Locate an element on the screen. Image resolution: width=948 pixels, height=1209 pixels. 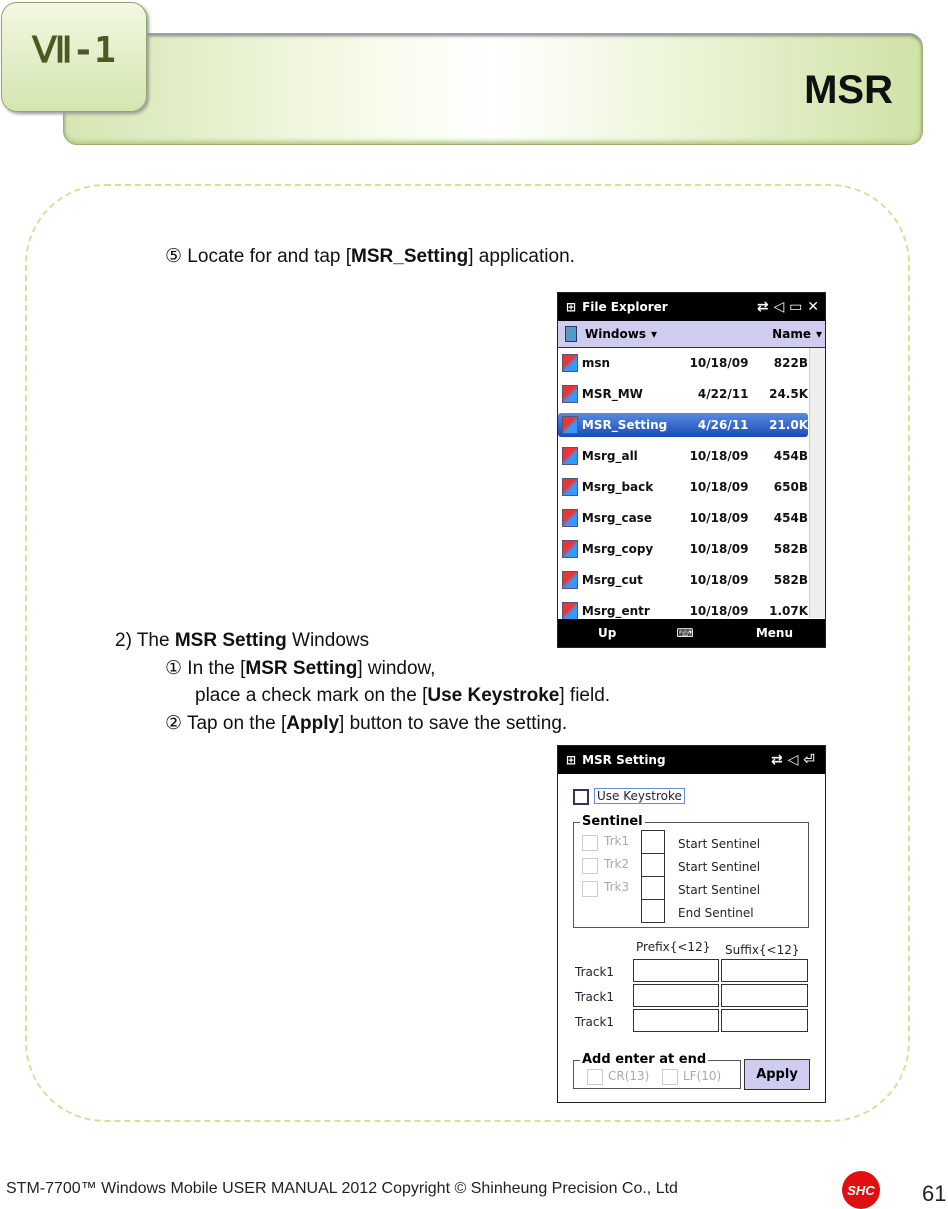
use-keystroke-checkbox is located at coordinates (581, 797).